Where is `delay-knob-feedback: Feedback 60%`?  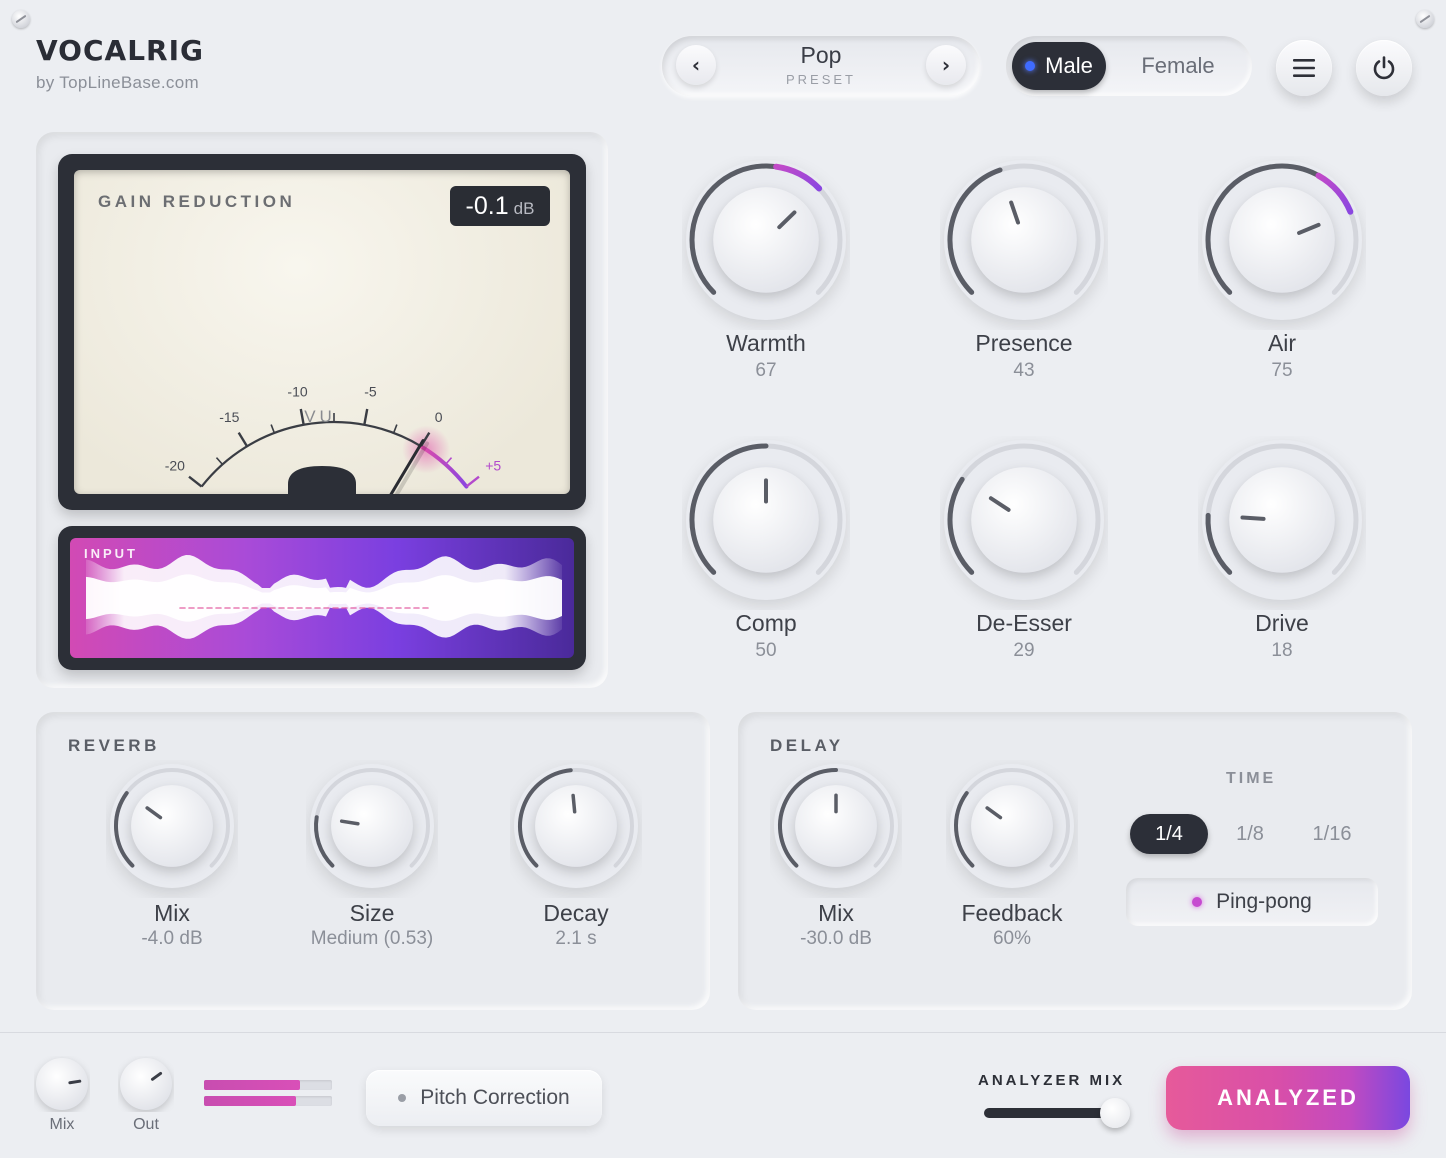
delay-knob-feedback: Feedback 60% is located at coordinates (1012, 875).